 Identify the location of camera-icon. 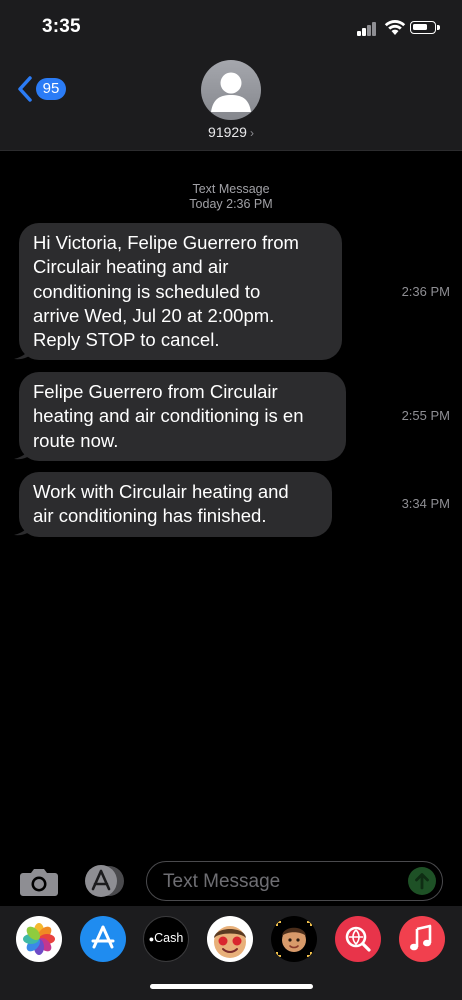
(39, 881).